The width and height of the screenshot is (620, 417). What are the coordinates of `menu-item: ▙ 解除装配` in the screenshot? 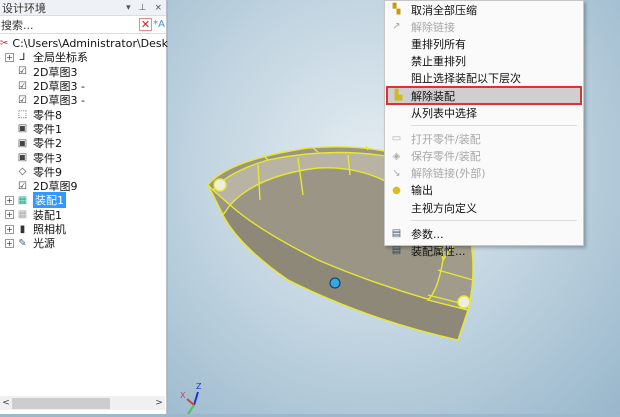 It's located at (484, 95).